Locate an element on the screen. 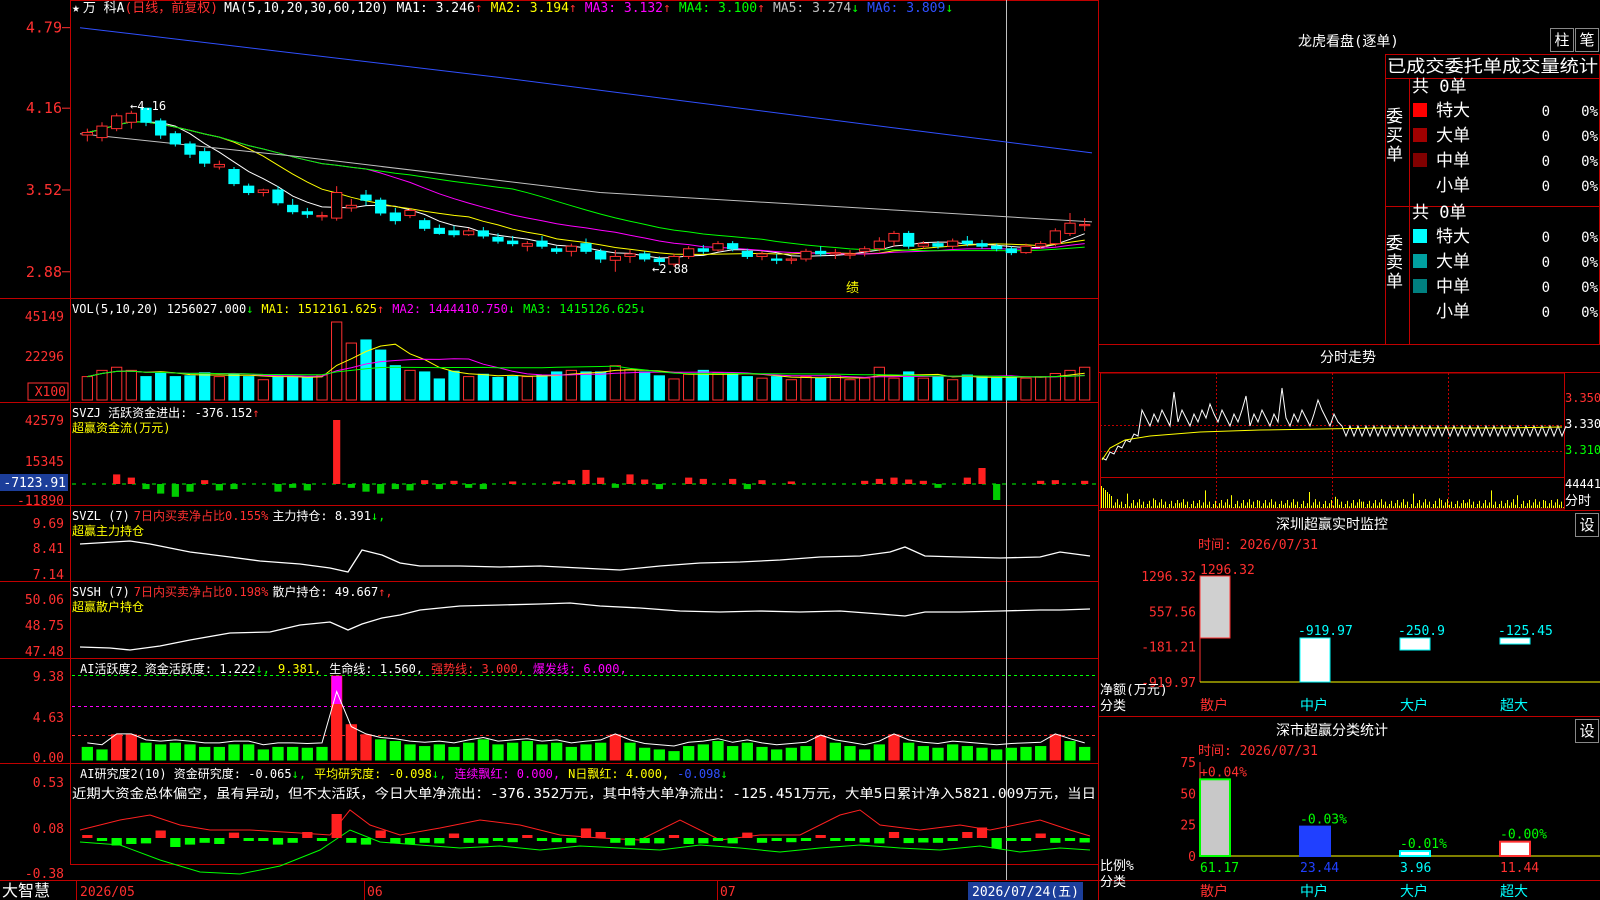 This screenshot has width=1600, height=900. vol-value-3: MA3: 1415126.625 is located at coordinates (581, 309).